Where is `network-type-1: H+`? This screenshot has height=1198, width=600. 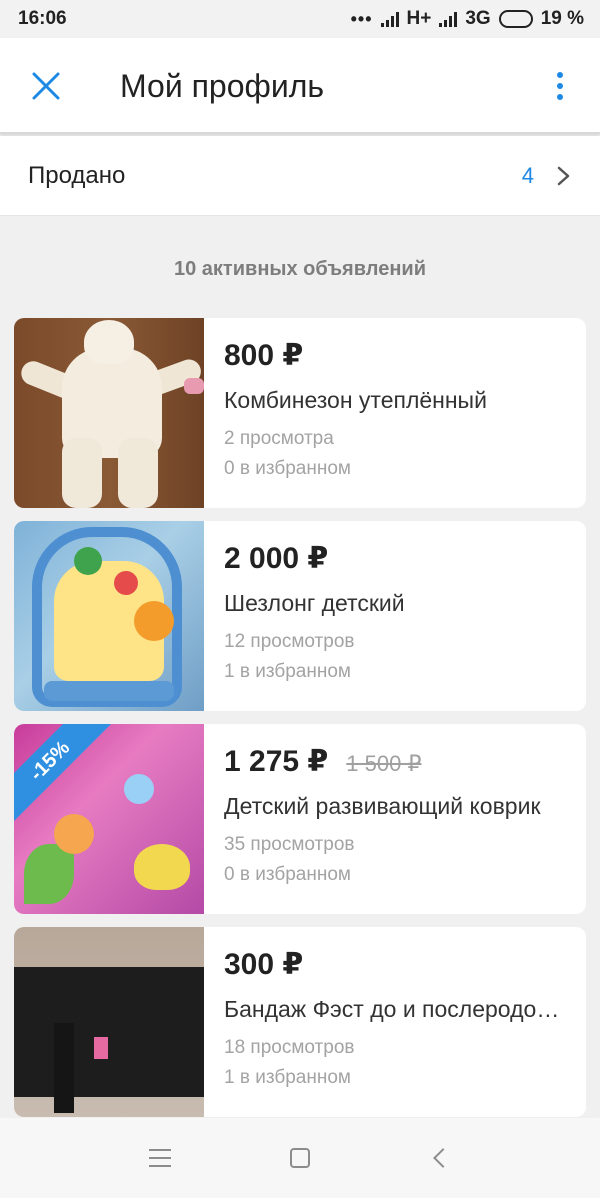
network-type-1: H+ is located at coordinates (419, 18).